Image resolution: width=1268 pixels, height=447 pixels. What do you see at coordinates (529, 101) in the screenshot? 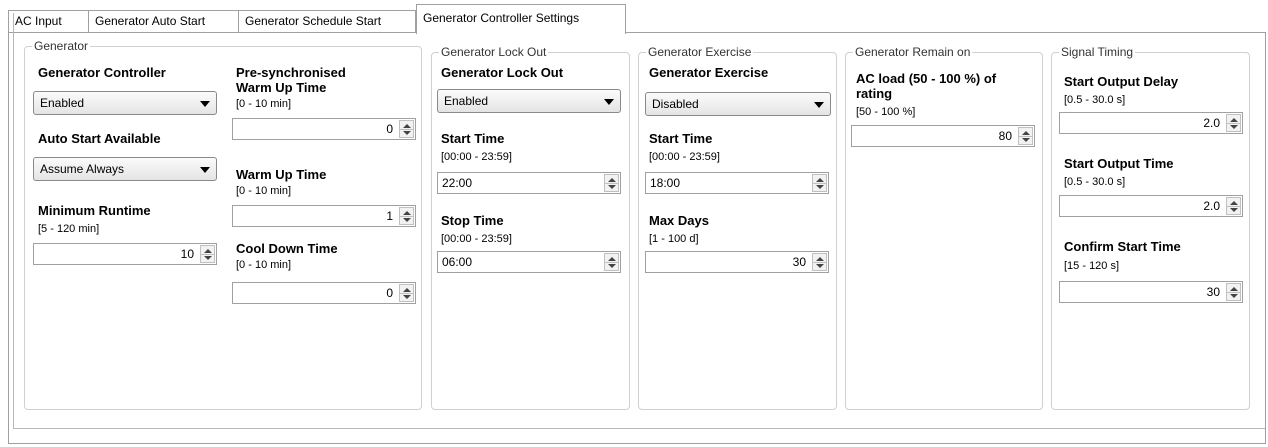
I see `generator-lockout-select: Enabled` at bounding box center [529, 101].